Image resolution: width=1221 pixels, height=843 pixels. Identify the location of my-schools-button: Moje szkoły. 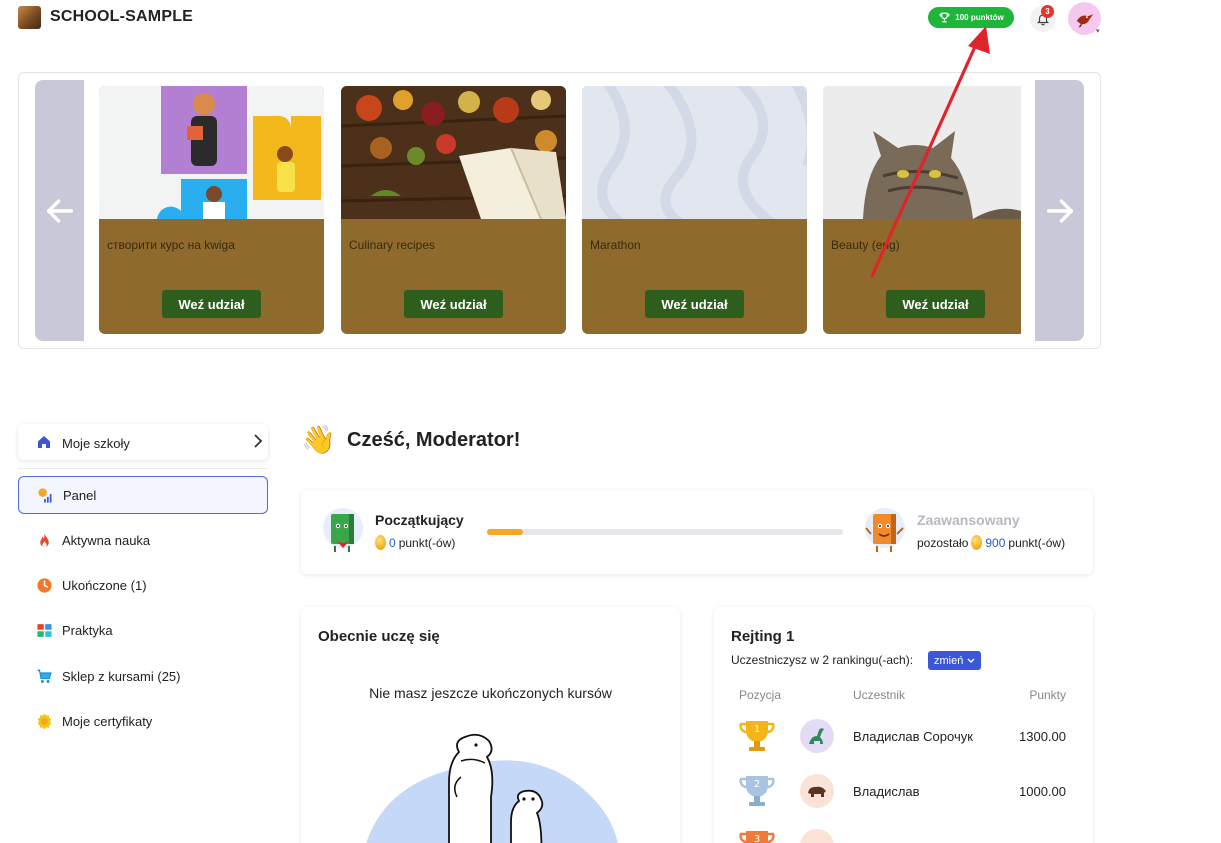
(143, 442).